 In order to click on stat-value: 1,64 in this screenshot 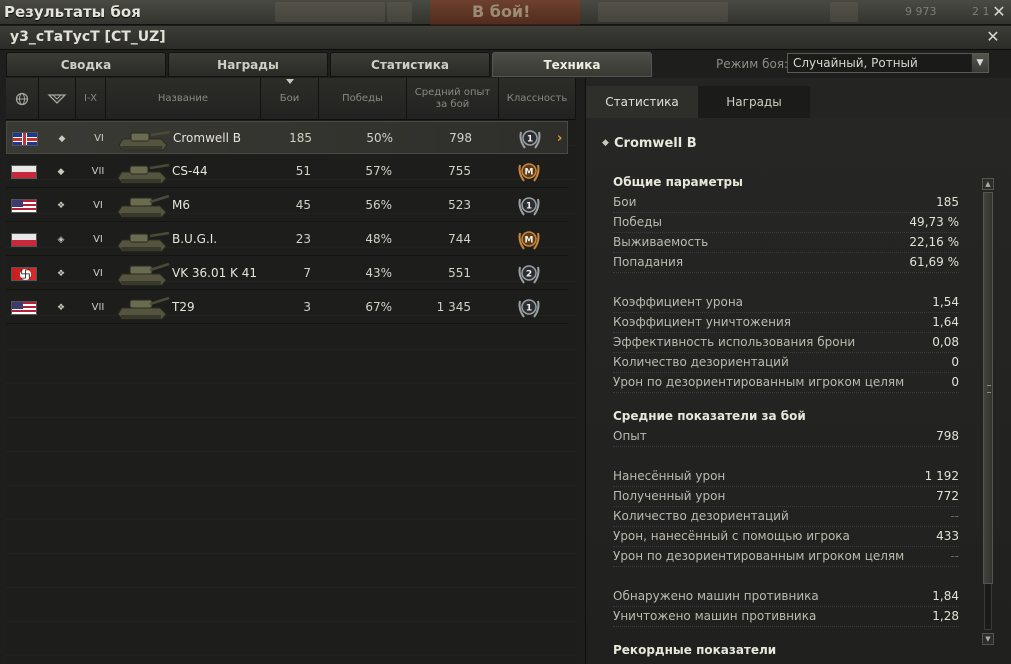, I will do `click(945, 322)`.